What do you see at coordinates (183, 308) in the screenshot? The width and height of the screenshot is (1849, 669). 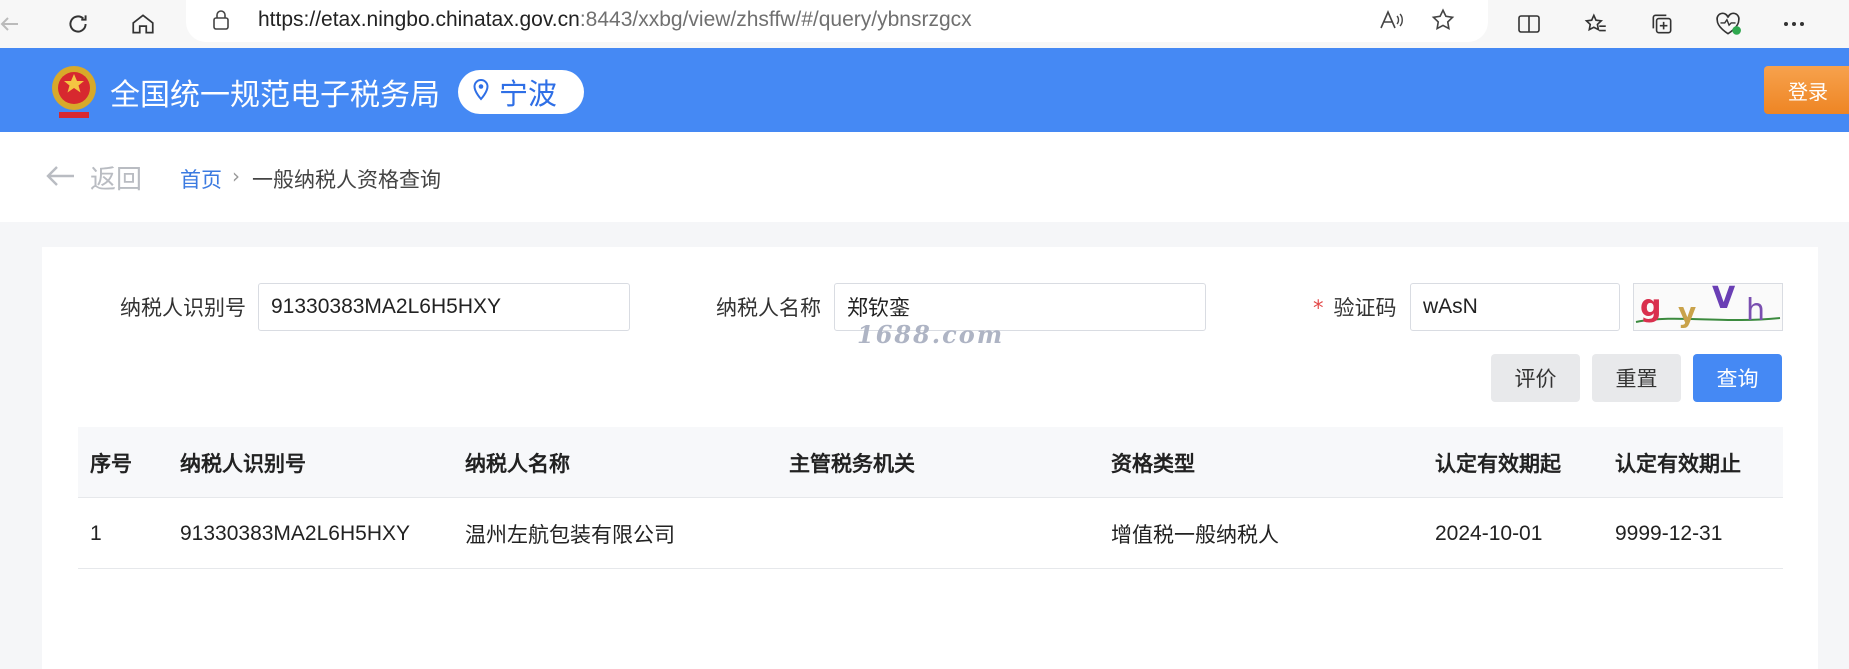 I see `taxpayer-id-label: 纳税人识别号` at bounding box center [183, 308].